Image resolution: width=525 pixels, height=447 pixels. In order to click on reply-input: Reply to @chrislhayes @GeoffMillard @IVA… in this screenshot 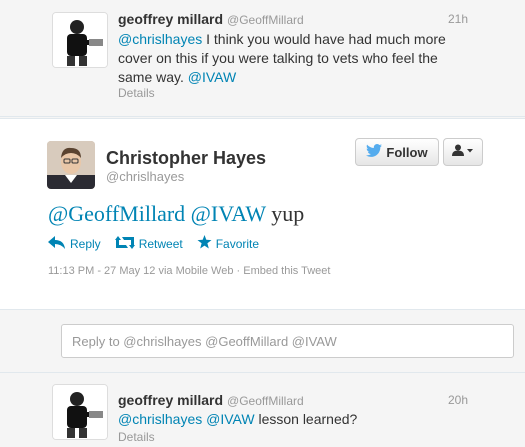, I will do `click(287, 341)`.